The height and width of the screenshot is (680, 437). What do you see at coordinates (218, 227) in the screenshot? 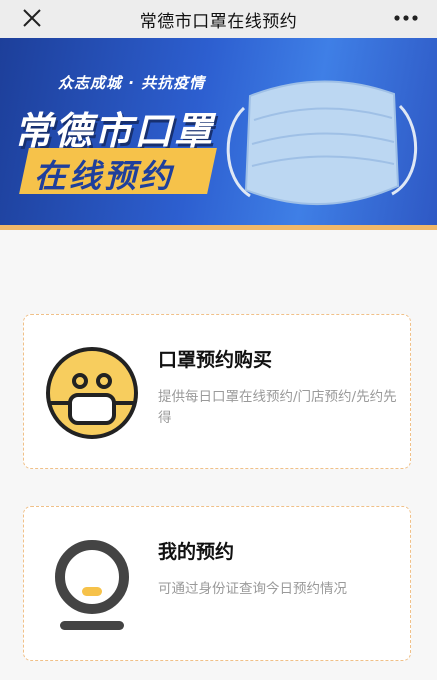
I see `banner-stripe` at bounding box center [218, 227].